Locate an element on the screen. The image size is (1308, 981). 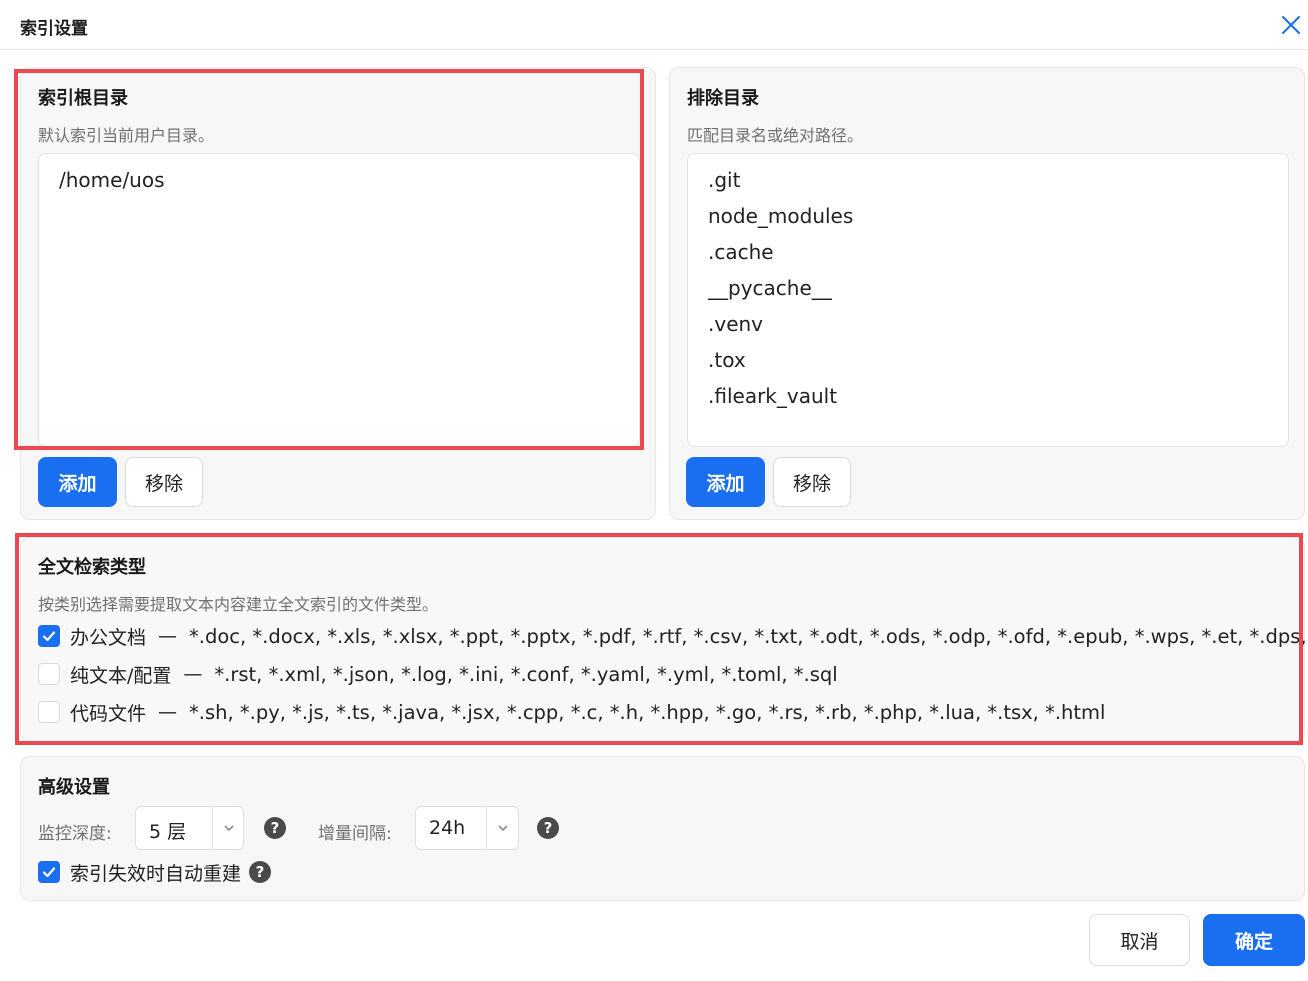
exclude-add-button: 添加 is located at coordinates (725, 482).